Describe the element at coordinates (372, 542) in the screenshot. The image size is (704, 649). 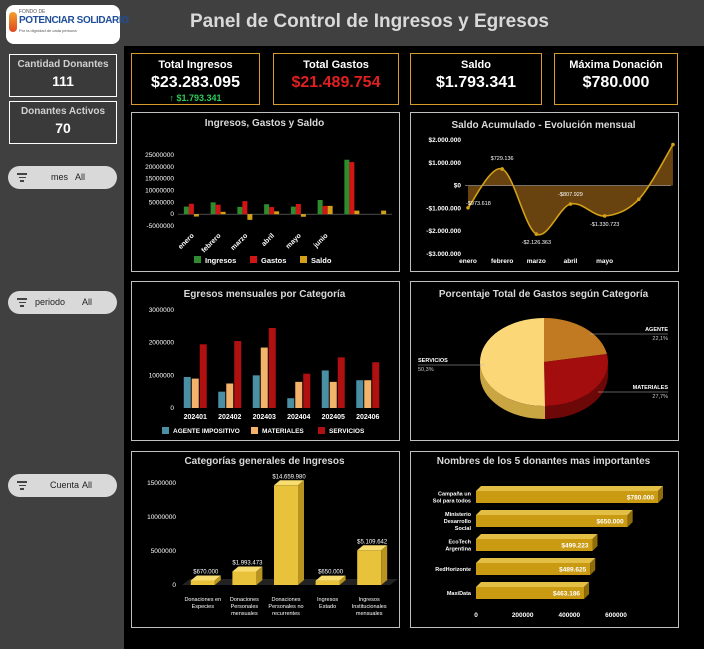
I see `data-label: $5.109.642` at that location.